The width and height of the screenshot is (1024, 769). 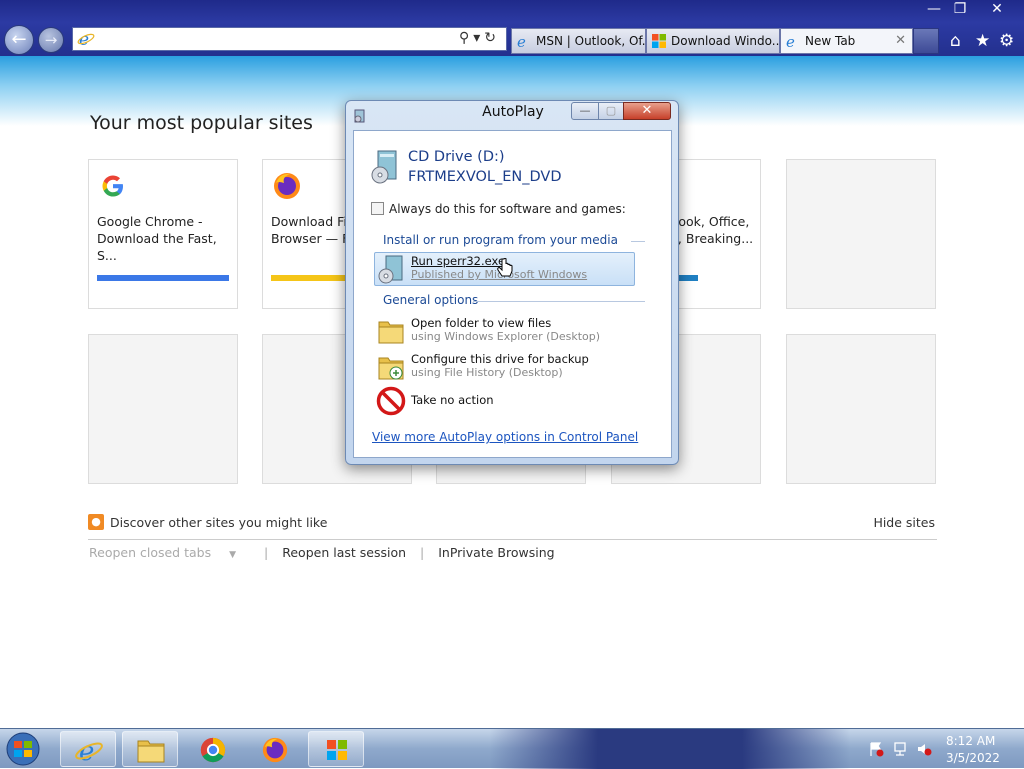 What do you see at coordinates (169, 552) in the screenshot?
I see `reopen-closed-tabs-link: Reopen closed tabs ▼` at bounding box center [169, 552].